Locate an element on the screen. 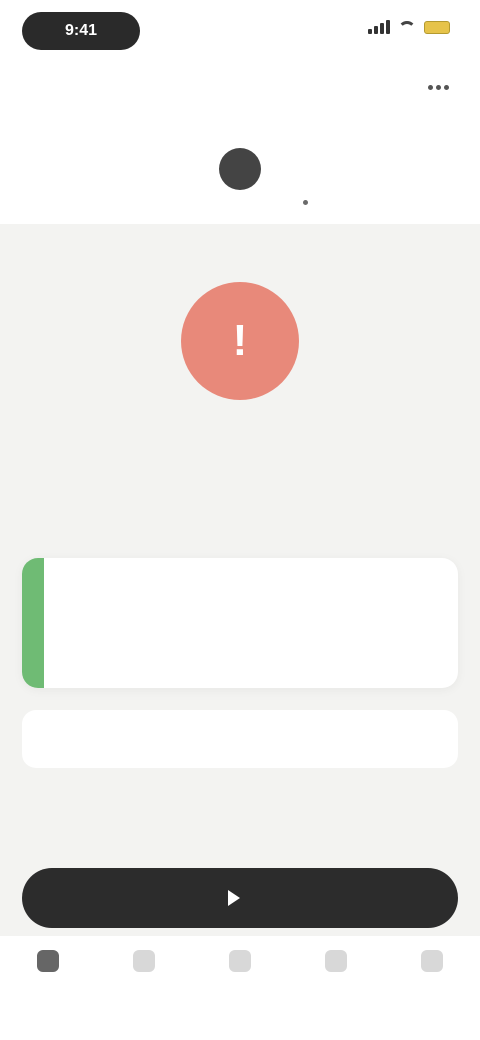 This screenshot has width=480, height=1040. battery-icon is located at coordinates (437, 27).